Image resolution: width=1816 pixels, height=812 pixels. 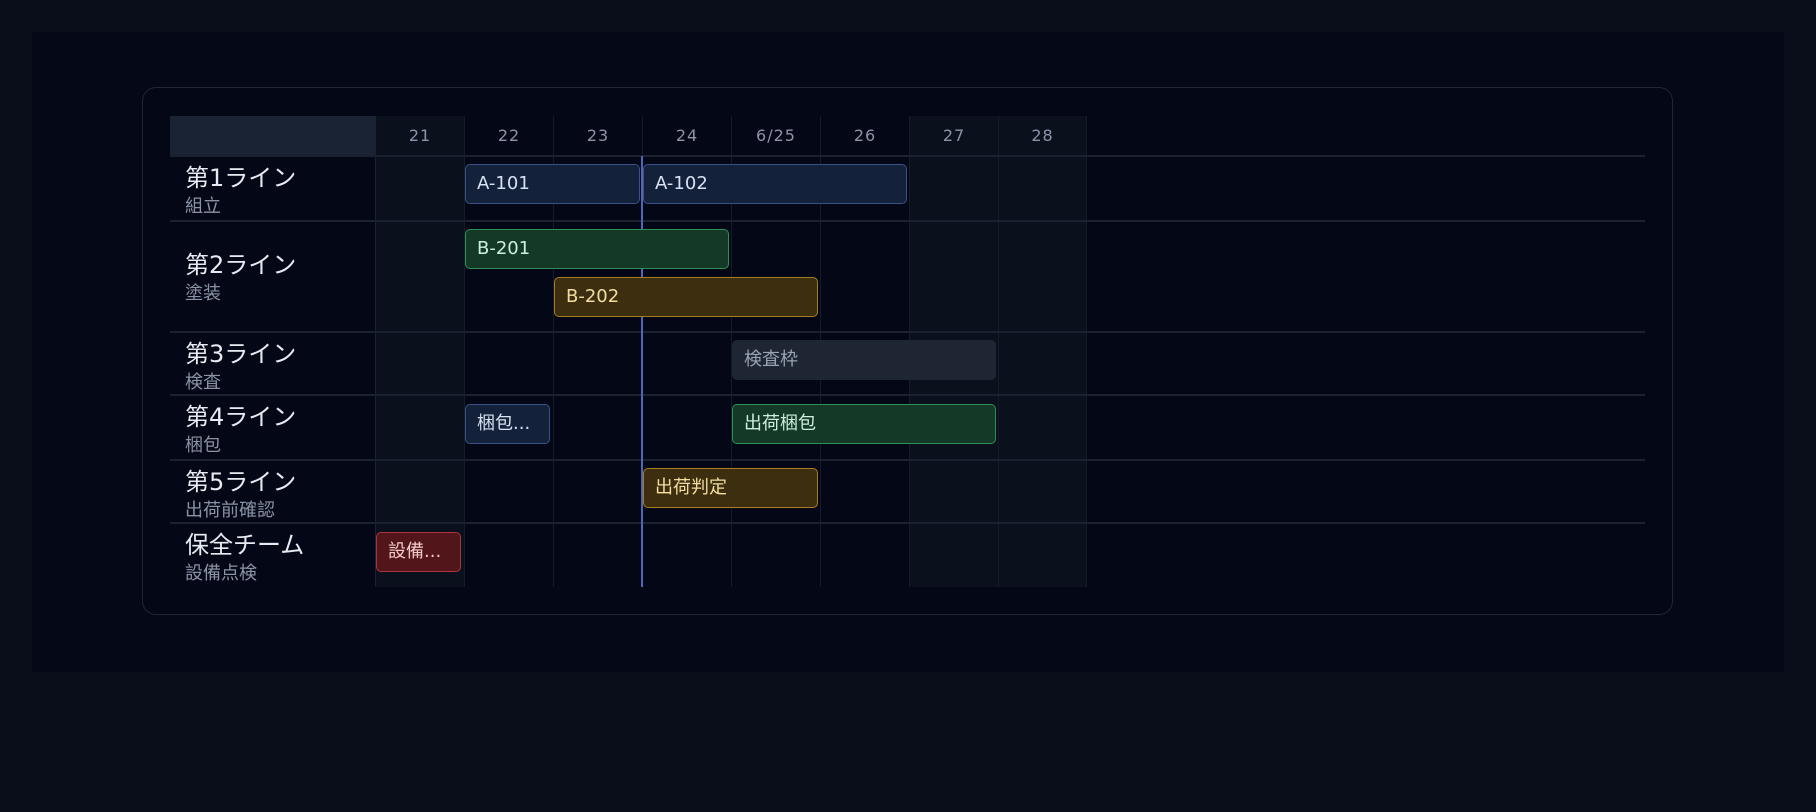 I want to click on task-bar: B-202, so click(x=686, y=297).